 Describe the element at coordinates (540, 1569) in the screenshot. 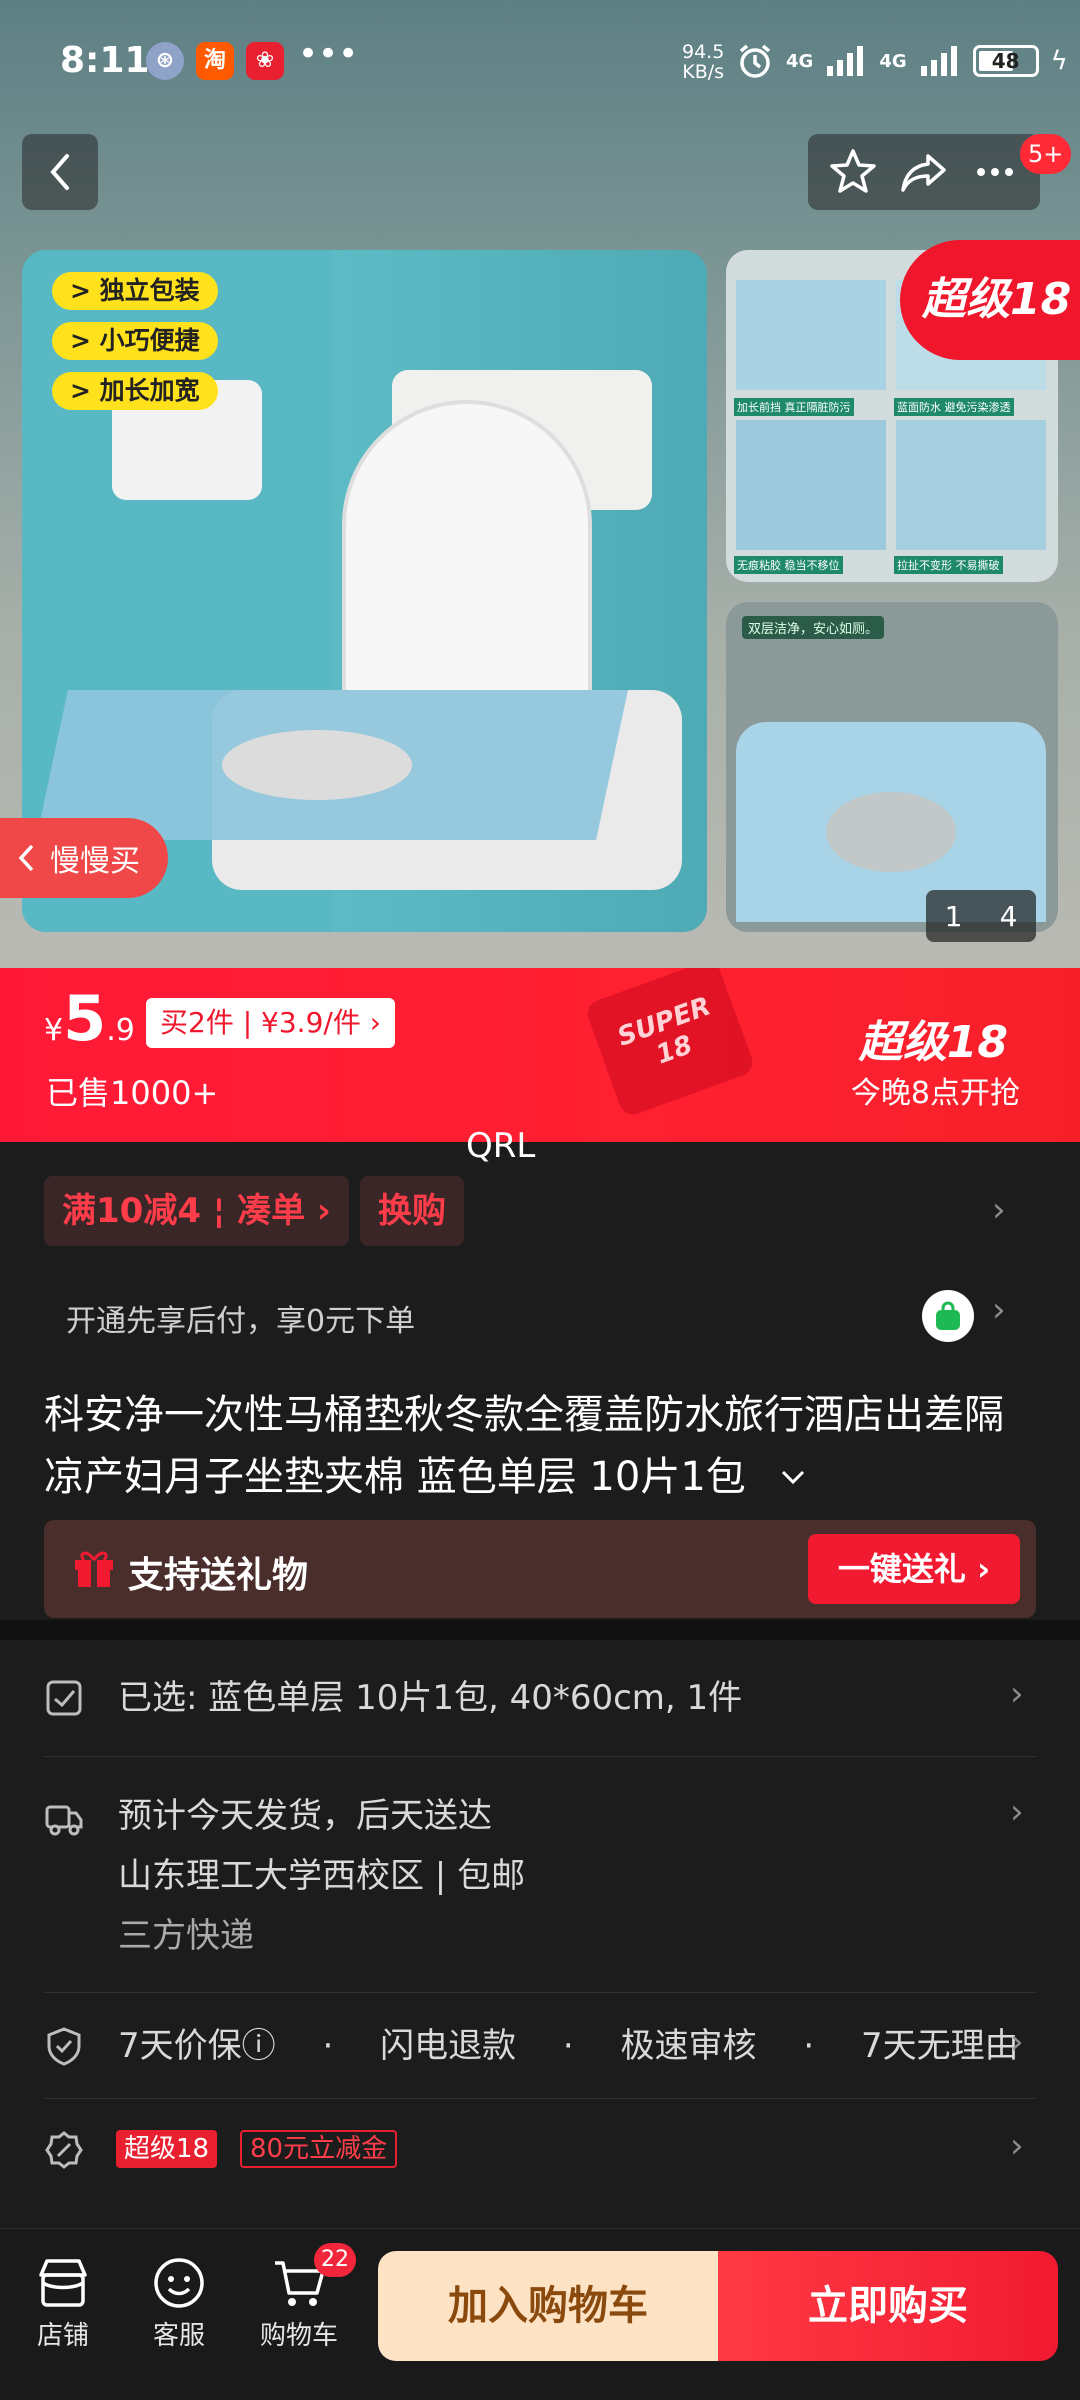

I see `gift-bar: 支持送礼物 一键送礼 ›` at that location.